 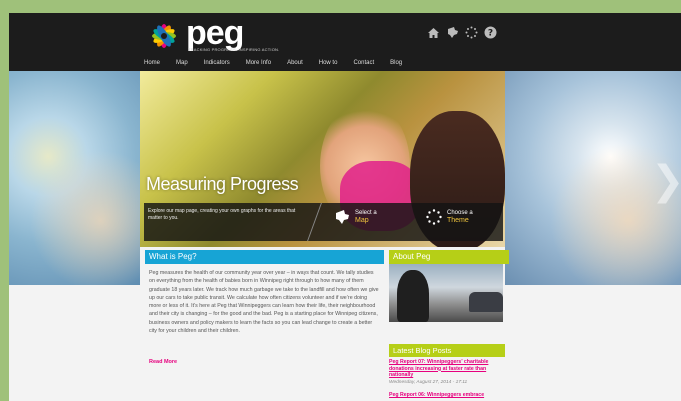 What do you see at coordinates (264, 257) in the screenshot?
I see `what-is-peg-heading: What is Peg?` at bounding box center [264, 257].